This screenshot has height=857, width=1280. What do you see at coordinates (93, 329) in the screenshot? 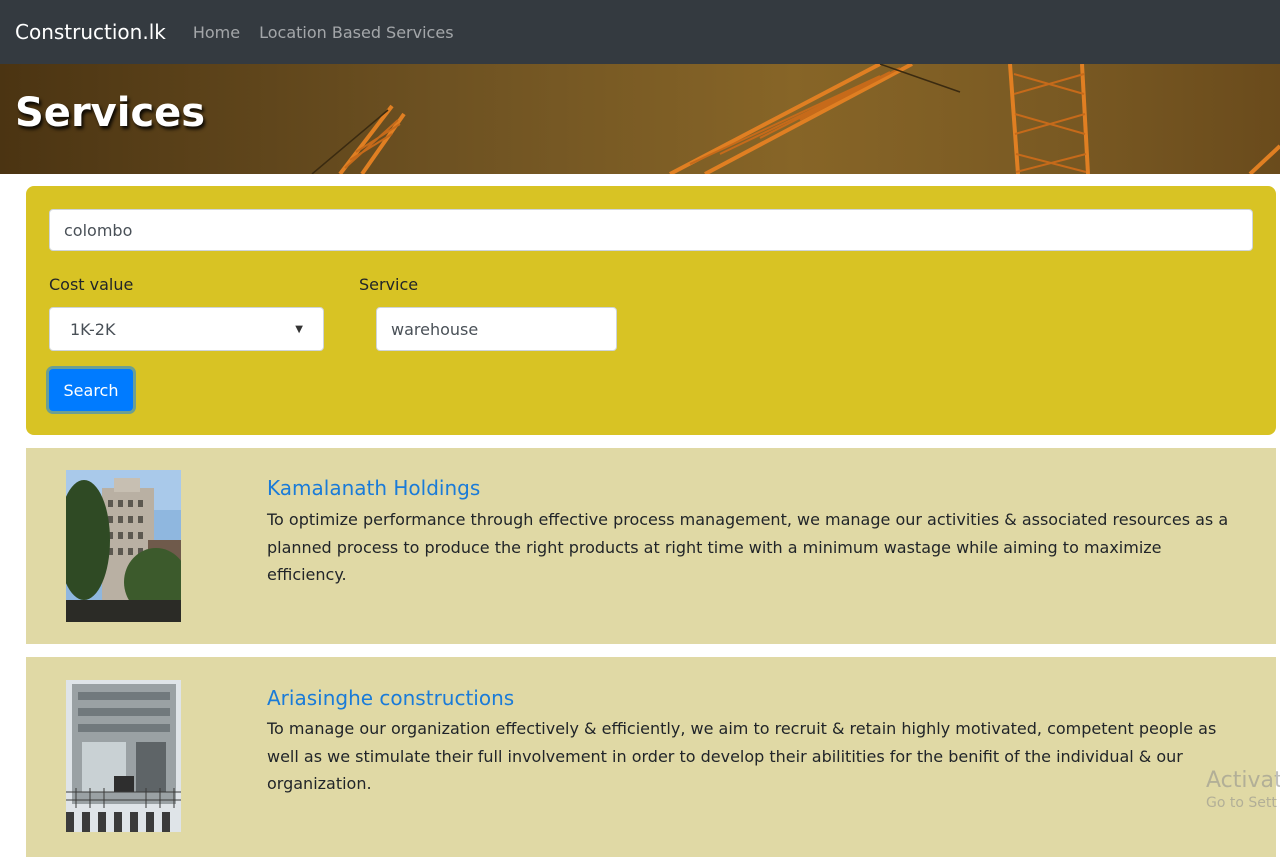
I see `cost-value-selected: 1K-2K` at bounding box center [93, 329].